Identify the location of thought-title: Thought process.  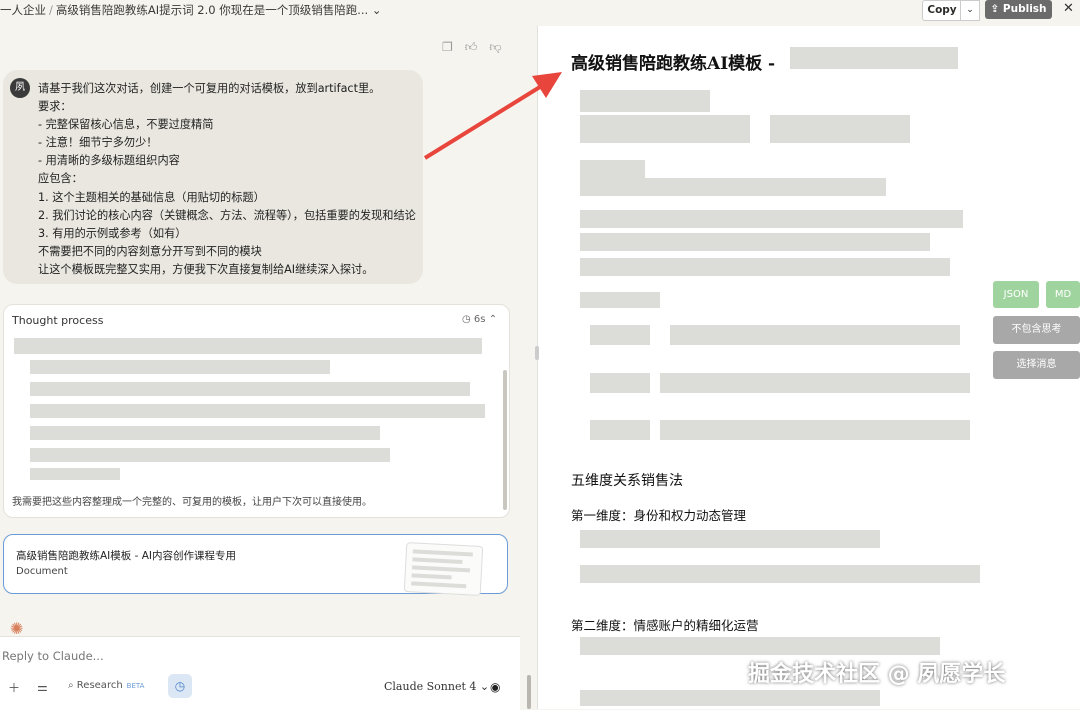
(57, 320).